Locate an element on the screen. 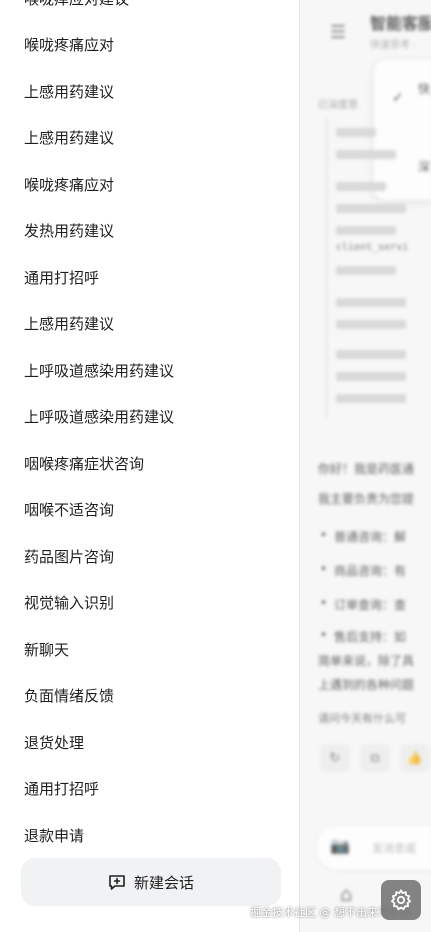 The image size is (431, 932). check-icon: ✓ is located at coordinates (398, 98).